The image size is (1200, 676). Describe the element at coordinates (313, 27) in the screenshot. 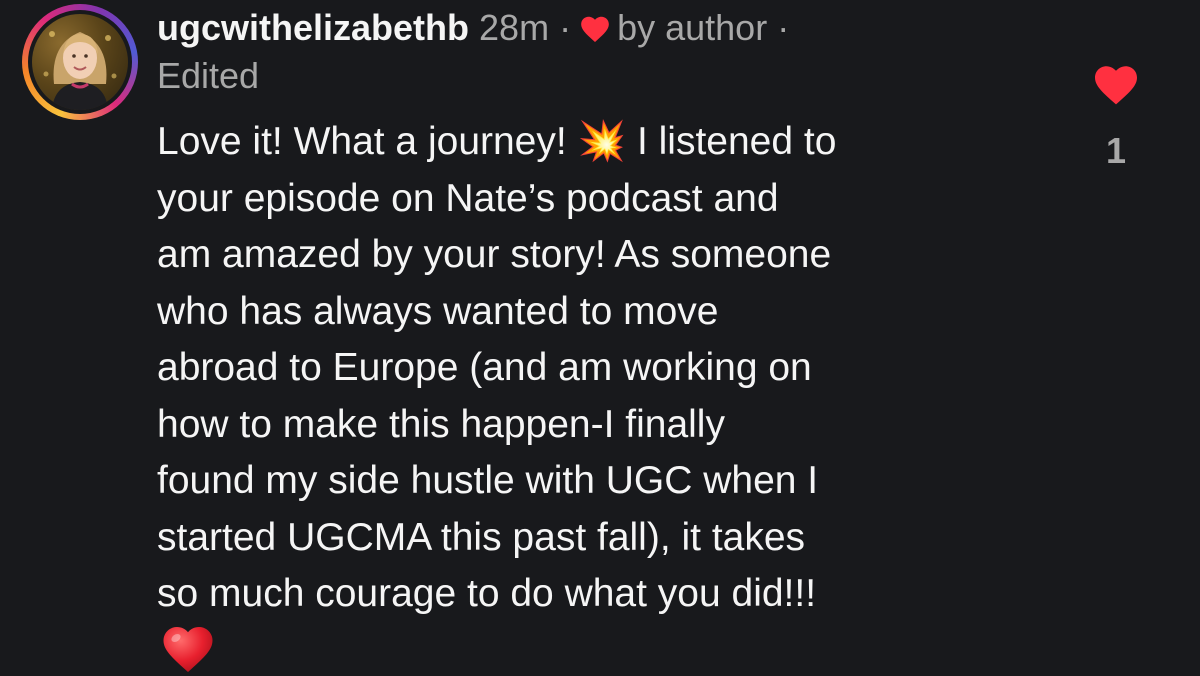

I see `username-link: ugcwithelizabethb` at that location.